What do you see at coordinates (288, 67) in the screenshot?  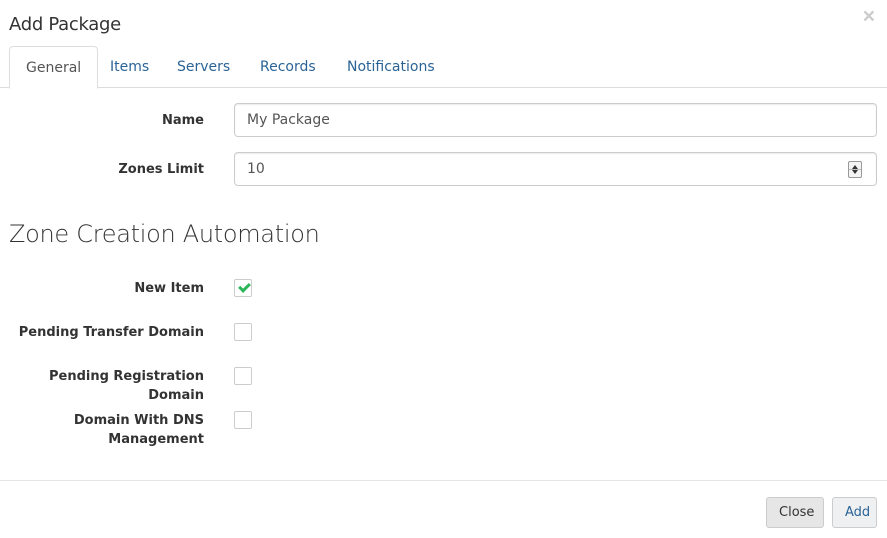 I see `tab-records: Records` at bounding box center [288, 67].